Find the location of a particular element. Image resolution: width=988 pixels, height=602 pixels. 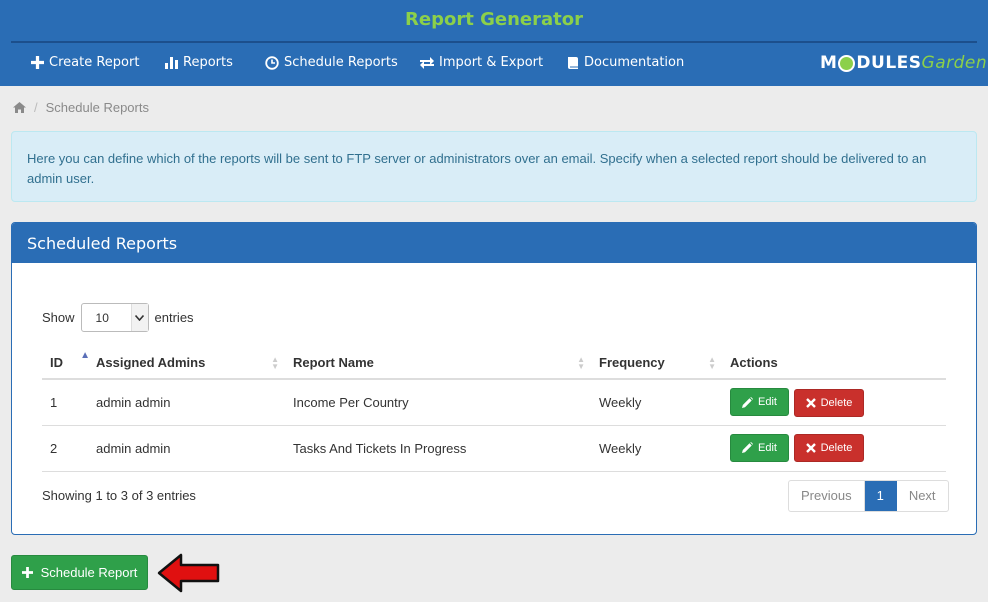

page-size-control: Show 10 entries is located at coordinates (118, 317).